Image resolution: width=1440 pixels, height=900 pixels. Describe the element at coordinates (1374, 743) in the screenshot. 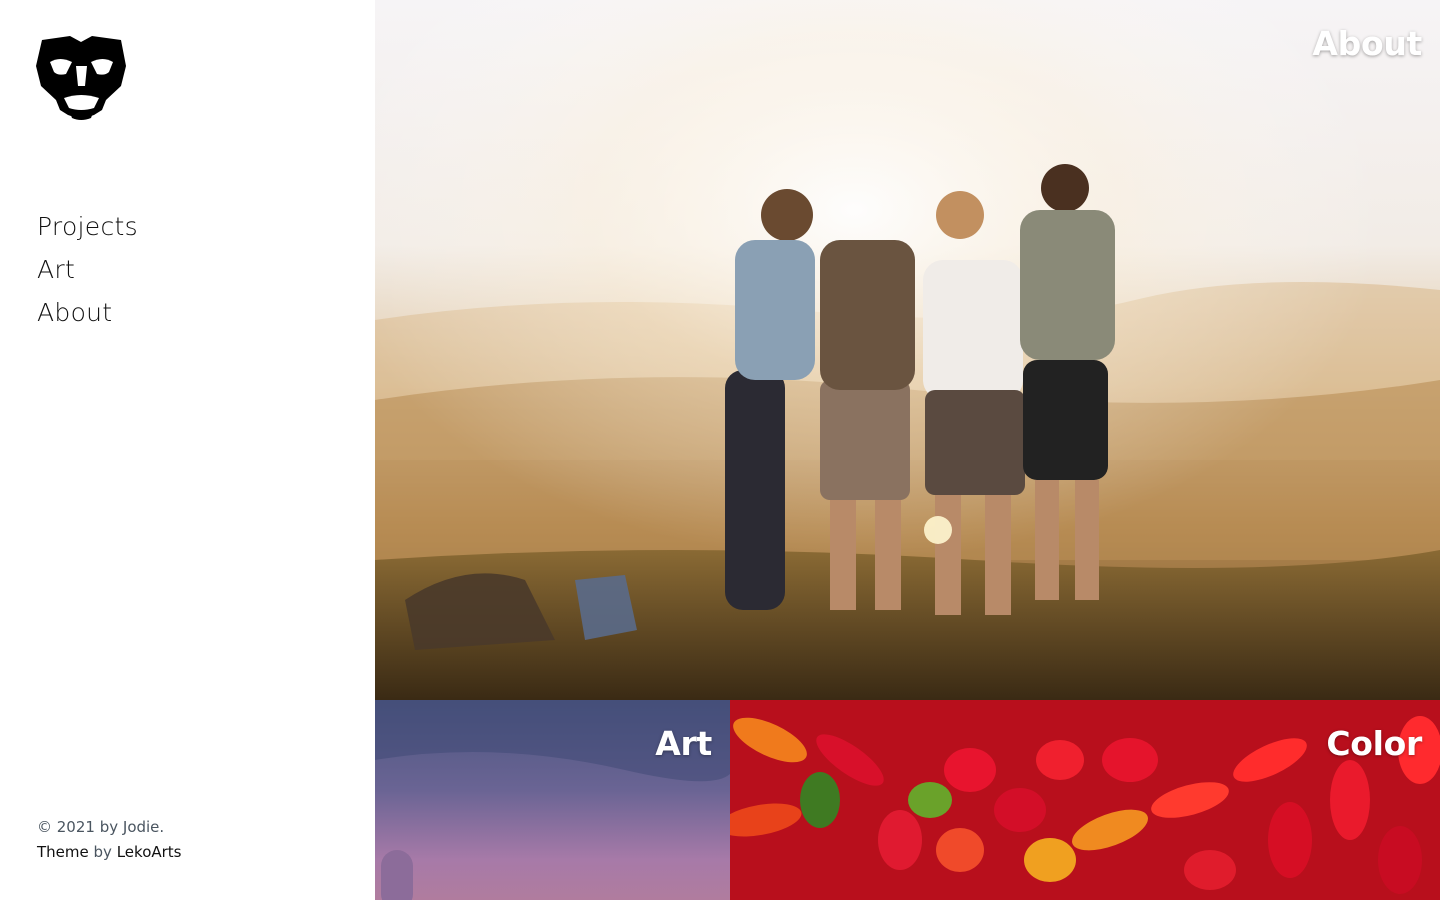

I see `color-tile-title: Color` at that location.